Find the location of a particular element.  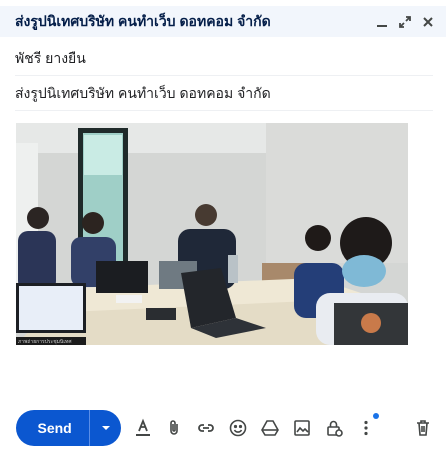

compose-titlebar: ส่งรูปนิเทศบริษัท คนทำเว็บ ดอทคอม จำกัด is located at coordinates (223, 21).